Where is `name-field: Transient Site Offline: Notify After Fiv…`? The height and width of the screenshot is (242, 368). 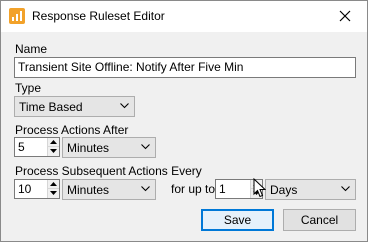
name-field: Transient Site Offline: Notify After Fiv… is located at coordinates (185, 67).